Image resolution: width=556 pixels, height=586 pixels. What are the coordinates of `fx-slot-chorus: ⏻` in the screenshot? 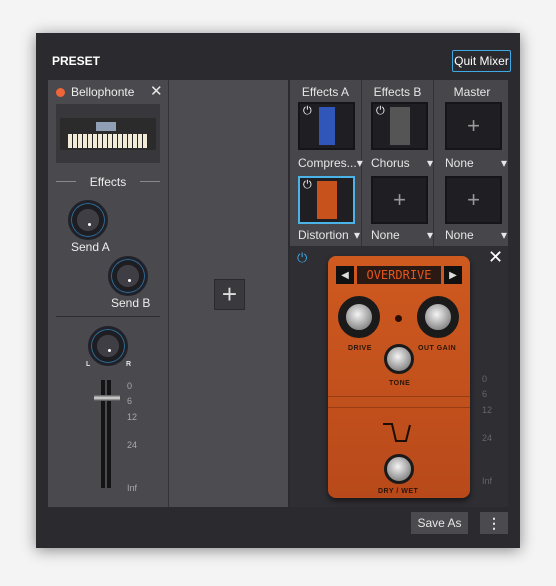 It's located at (399, 126).